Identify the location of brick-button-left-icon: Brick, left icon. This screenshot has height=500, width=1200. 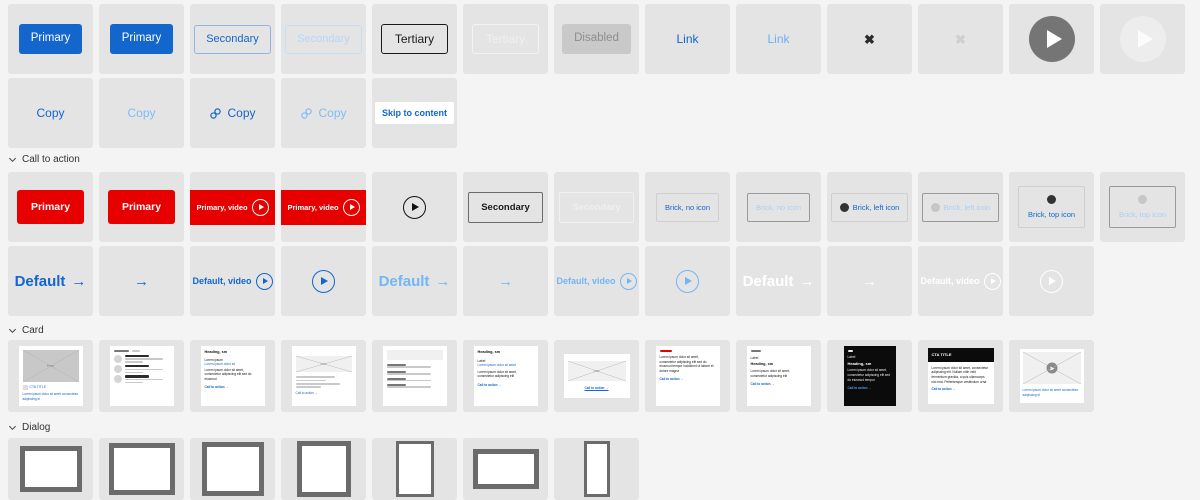
(869, 207).